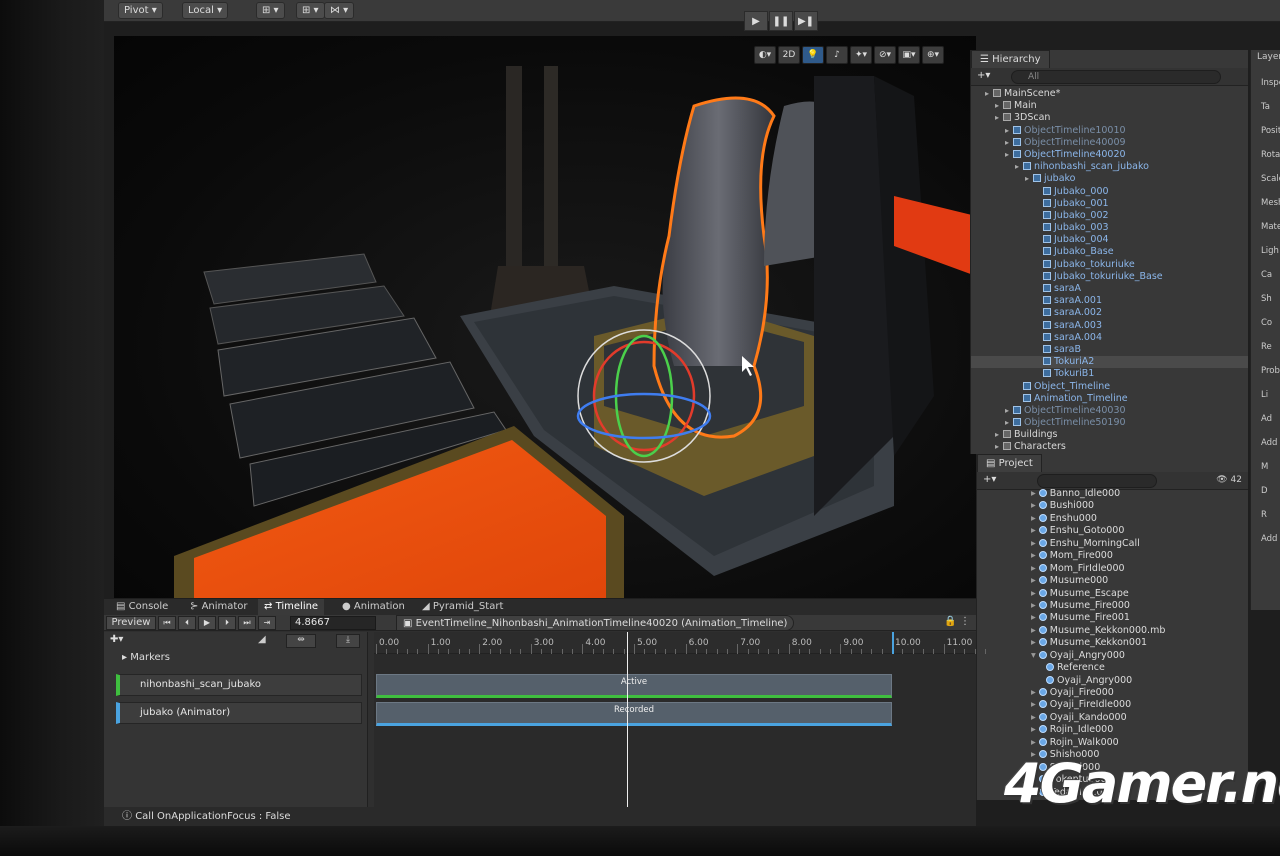 Image resolution: width=1280 pixels, height=856 pixels. Describe the element at coordinates (634, 686) in the screenshot. I see `timeline-clip: Active` at that location.